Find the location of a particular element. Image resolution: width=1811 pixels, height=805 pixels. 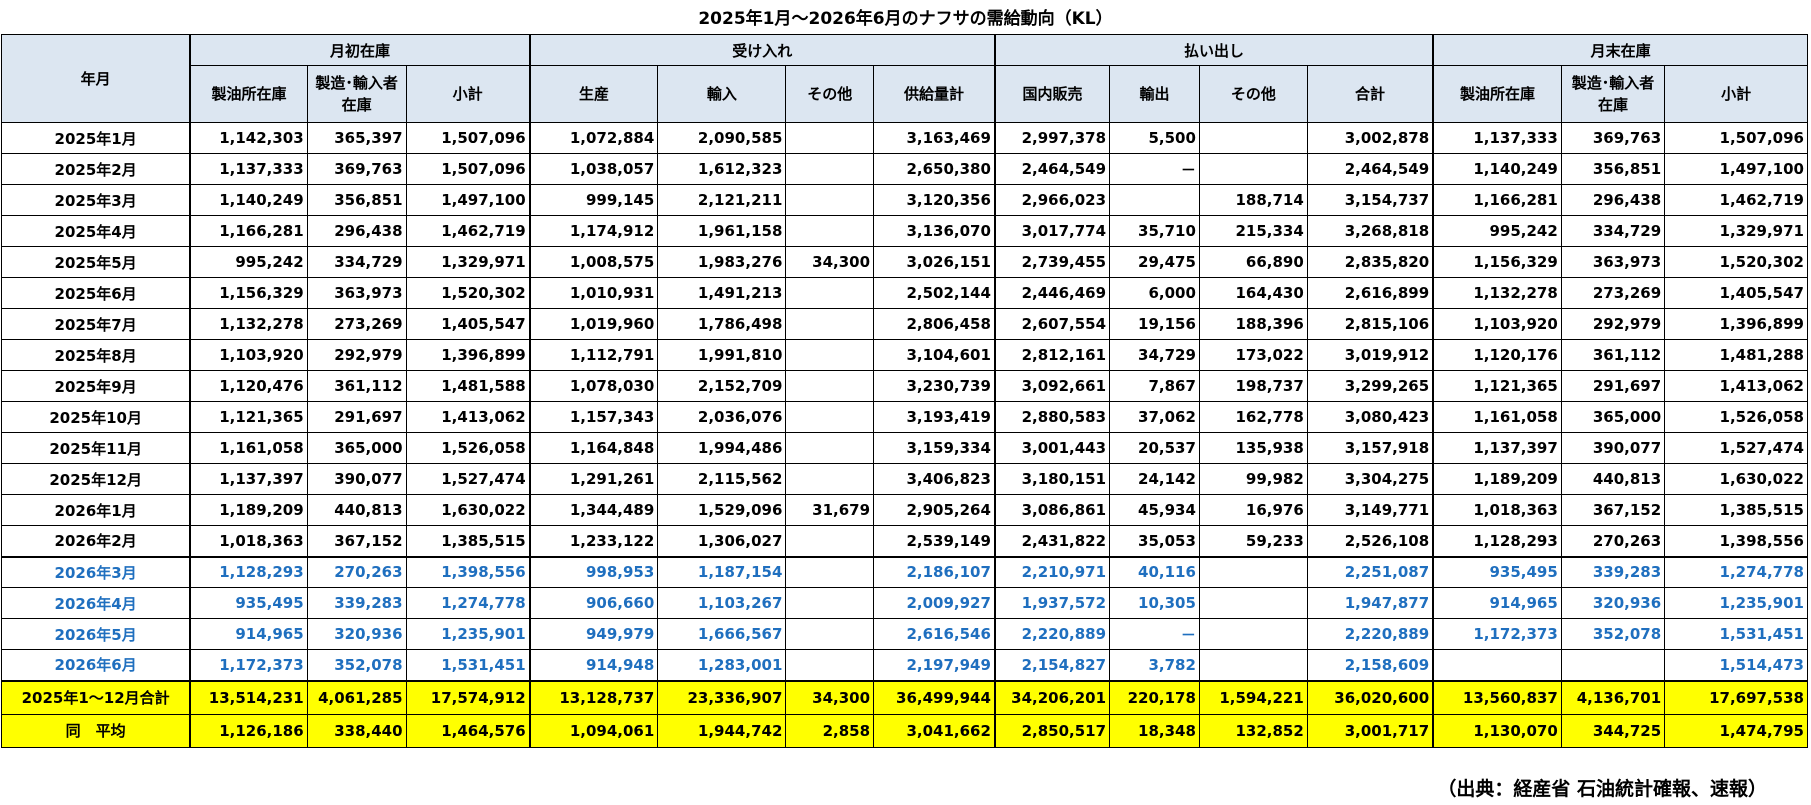

table-cell: 1,137,333 is located at coordinates (248, 169).